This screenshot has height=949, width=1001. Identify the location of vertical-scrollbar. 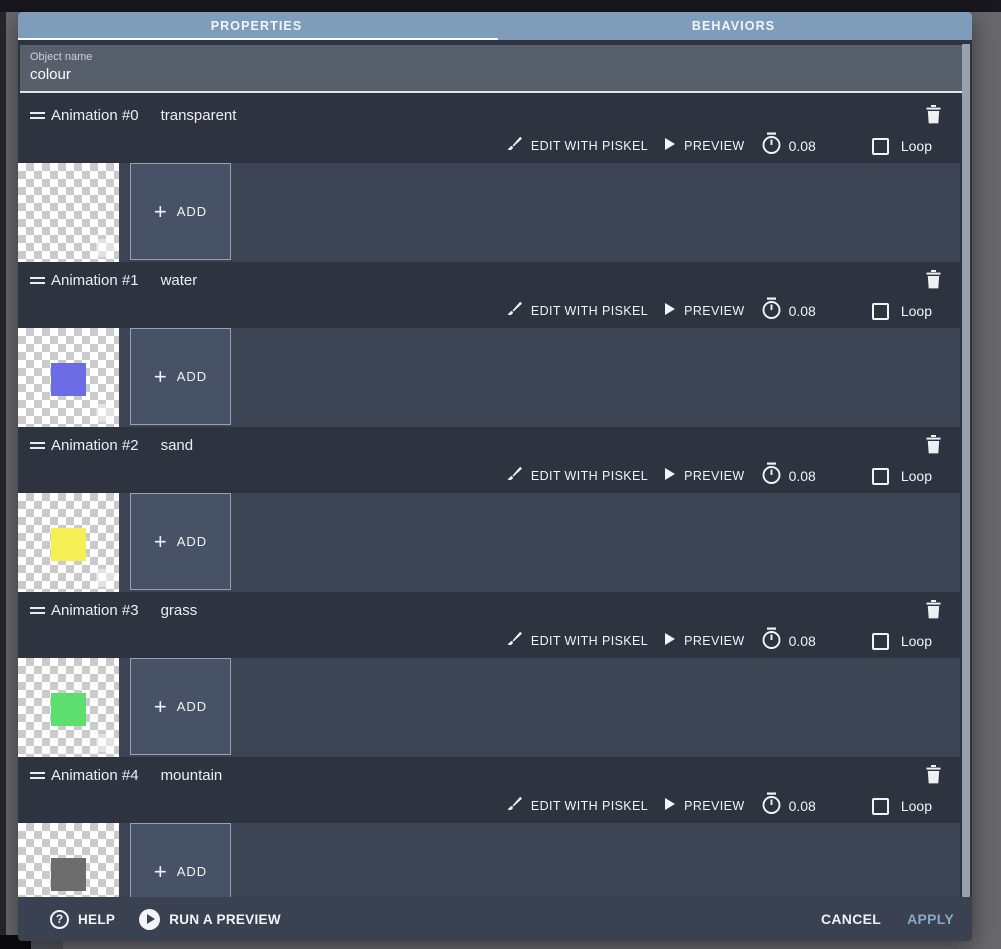
(966, 470).